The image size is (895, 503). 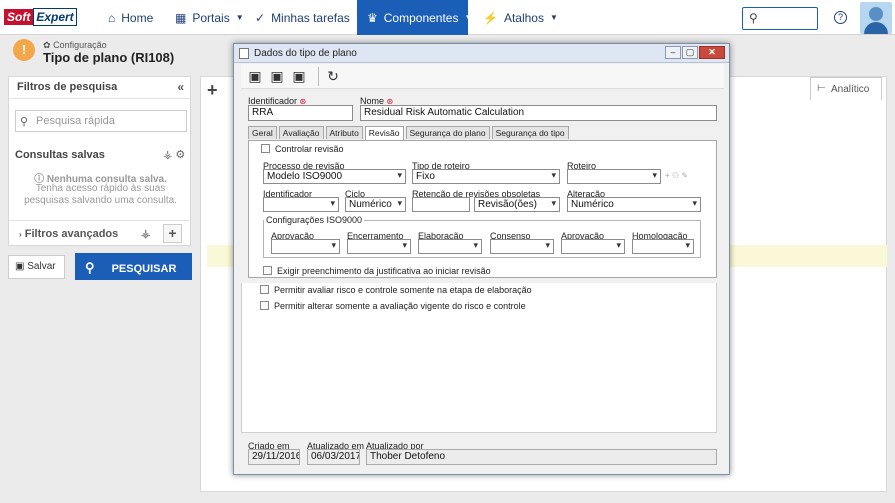 What do you see at coordinates (673, 52) in the screenshot?
I see `minimize-button: –` at bounding box center [673, 52].